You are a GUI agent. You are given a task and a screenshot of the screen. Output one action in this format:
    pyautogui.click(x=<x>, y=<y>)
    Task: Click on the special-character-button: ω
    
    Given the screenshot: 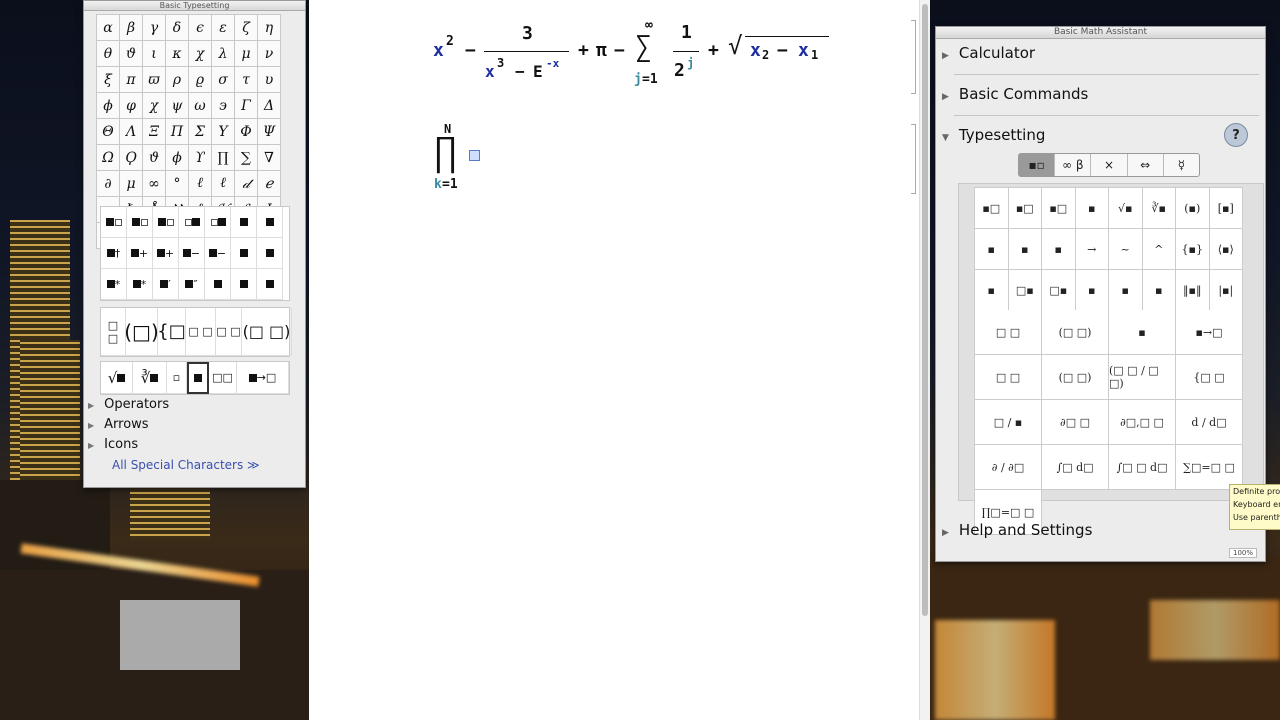 What is the action you would take?
    pyautogui.click(x=200, y=106)
    